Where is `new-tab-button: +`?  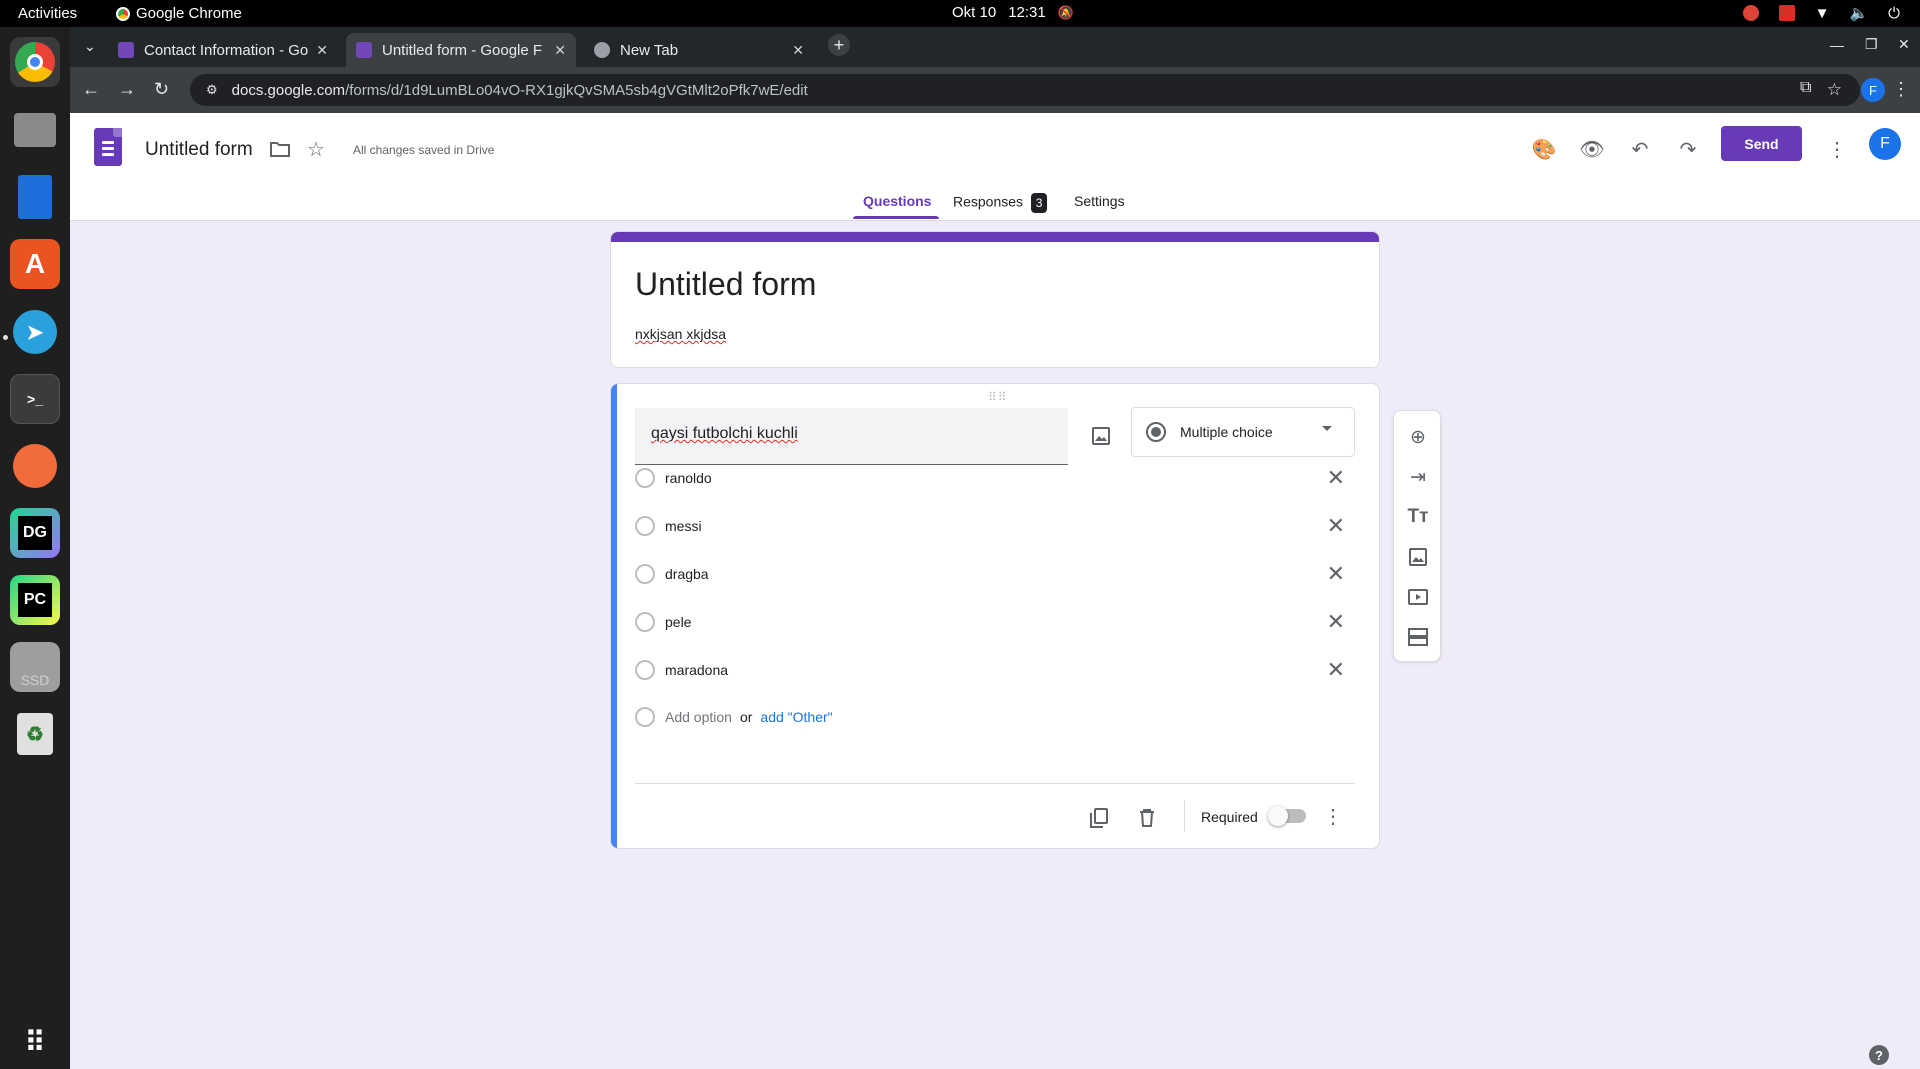
new-tab-button: + is located at coordinates (839, 45).